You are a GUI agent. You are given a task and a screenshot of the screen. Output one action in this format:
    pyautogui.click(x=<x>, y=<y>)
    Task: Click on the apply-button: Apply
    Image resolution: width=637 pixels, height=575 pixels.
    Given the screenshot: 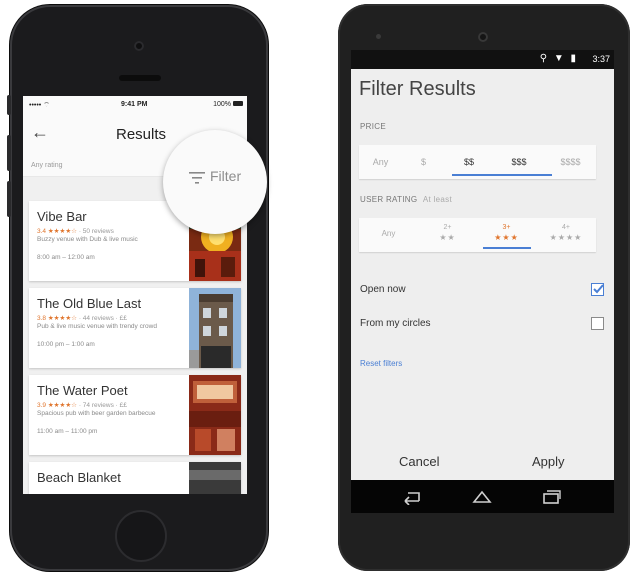 What is the action you would take?
    pyautogui.click(x=548, y=461)
    